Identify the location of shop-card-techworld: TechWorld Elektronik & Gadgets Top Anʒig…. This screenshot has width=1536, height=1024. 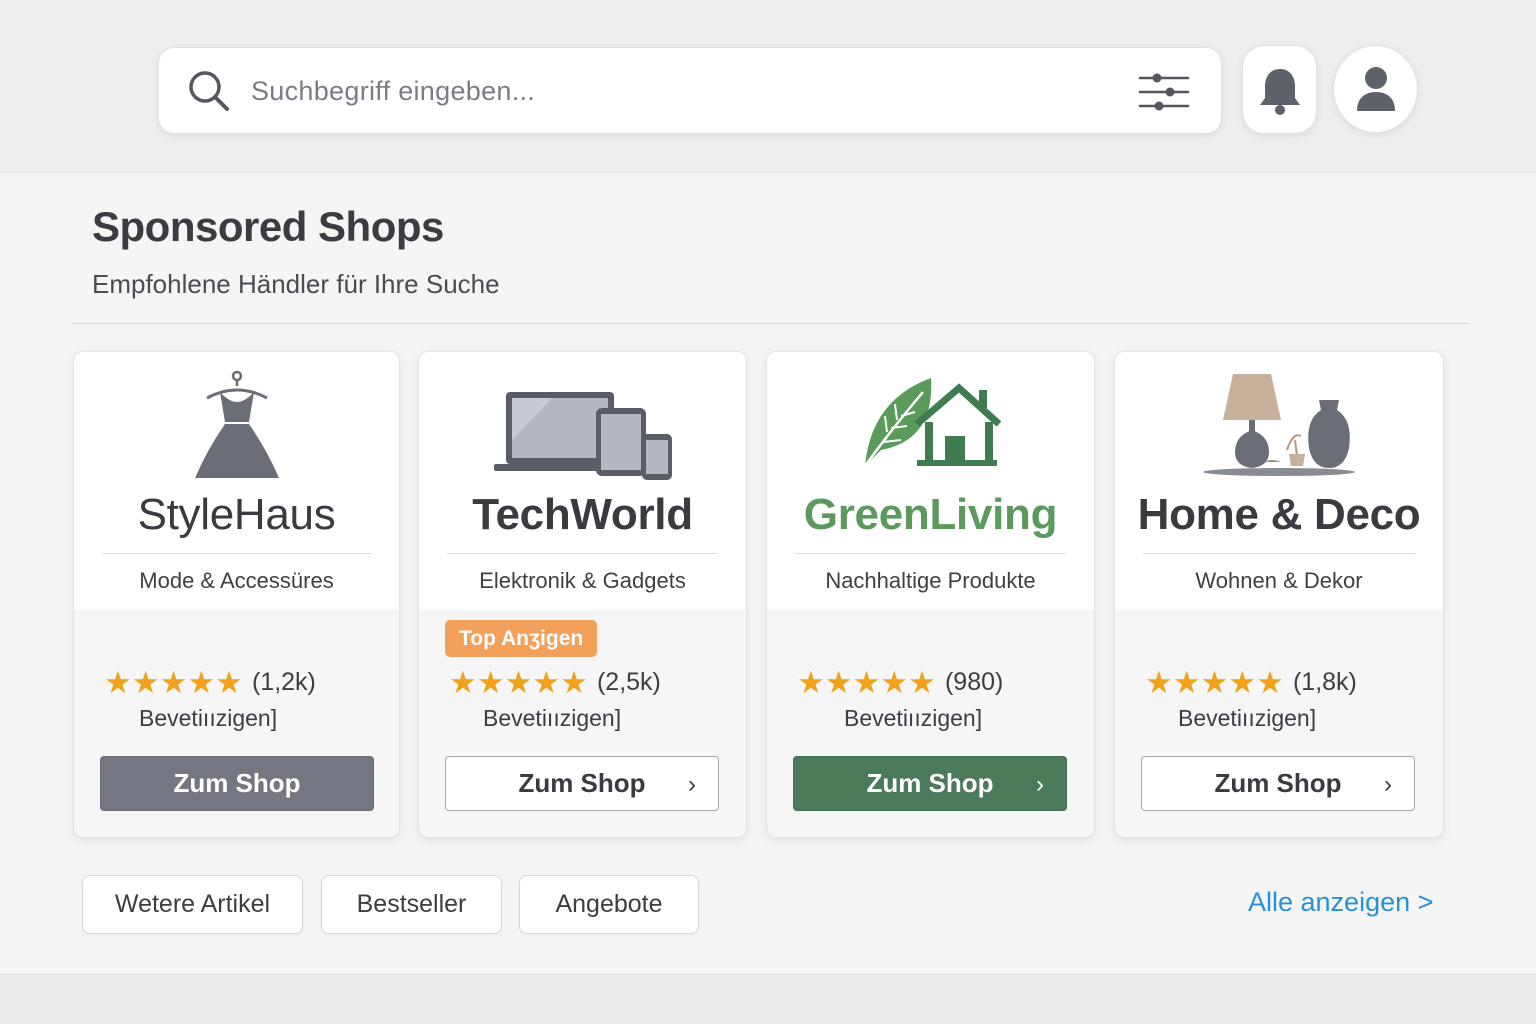
(582, 594).